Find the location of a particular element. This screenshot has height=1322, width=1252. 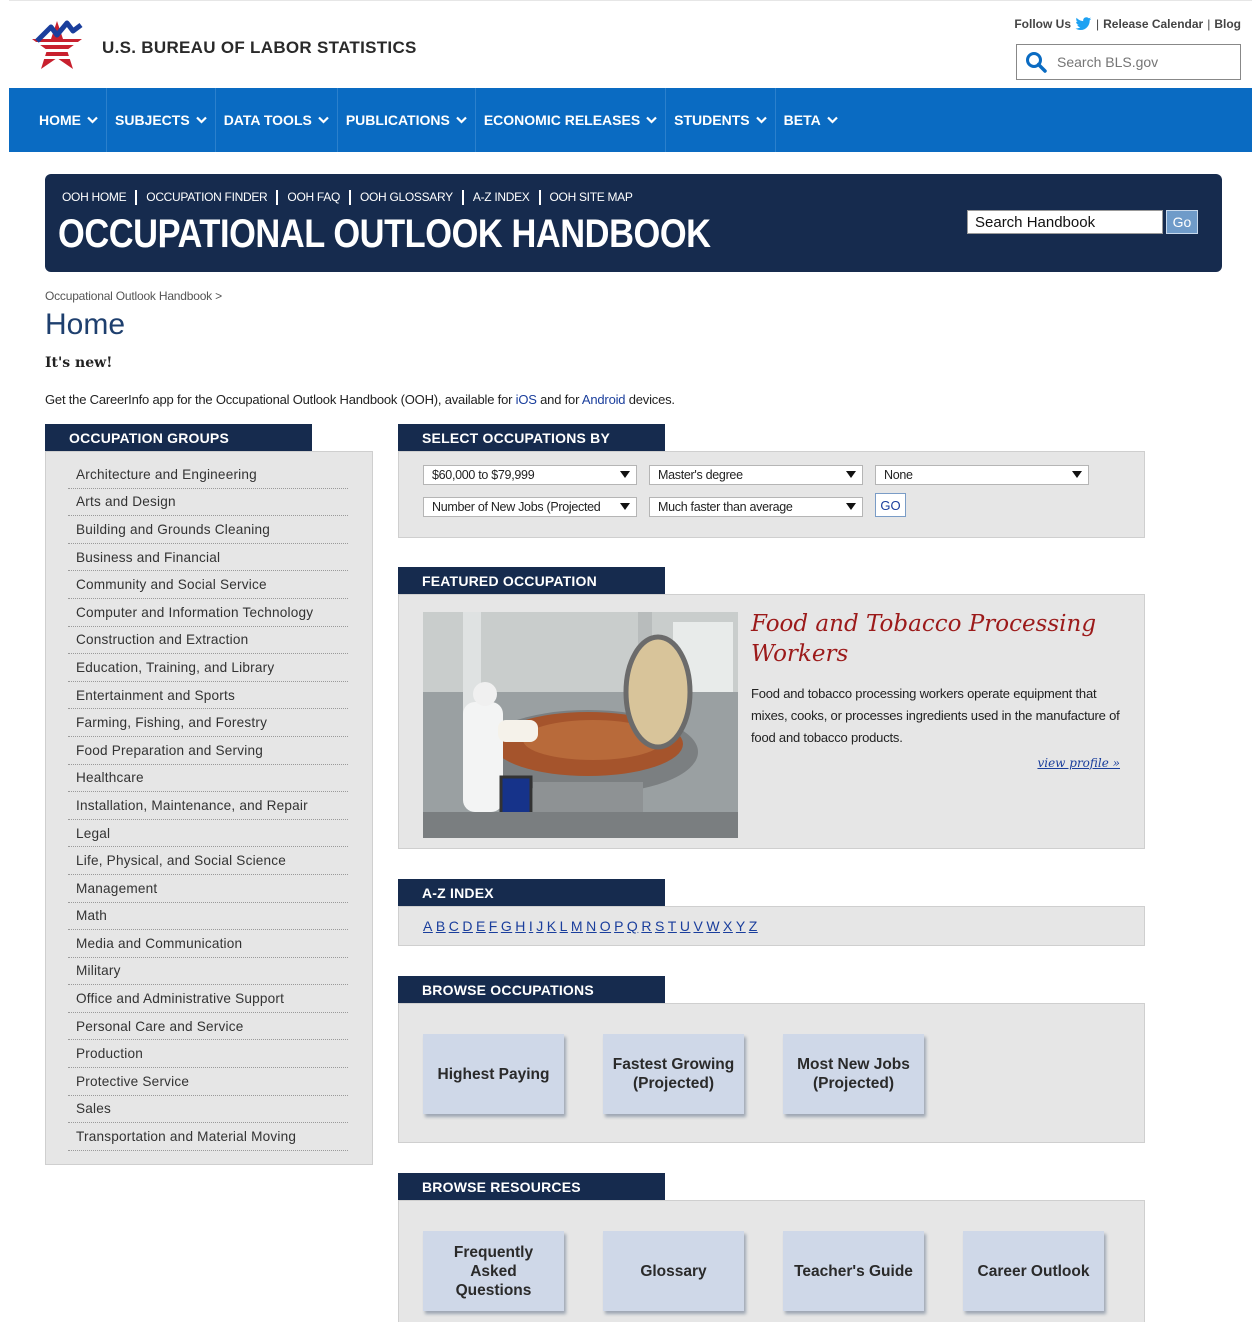

az-letter-link: D is located at coordinates (467, 926).